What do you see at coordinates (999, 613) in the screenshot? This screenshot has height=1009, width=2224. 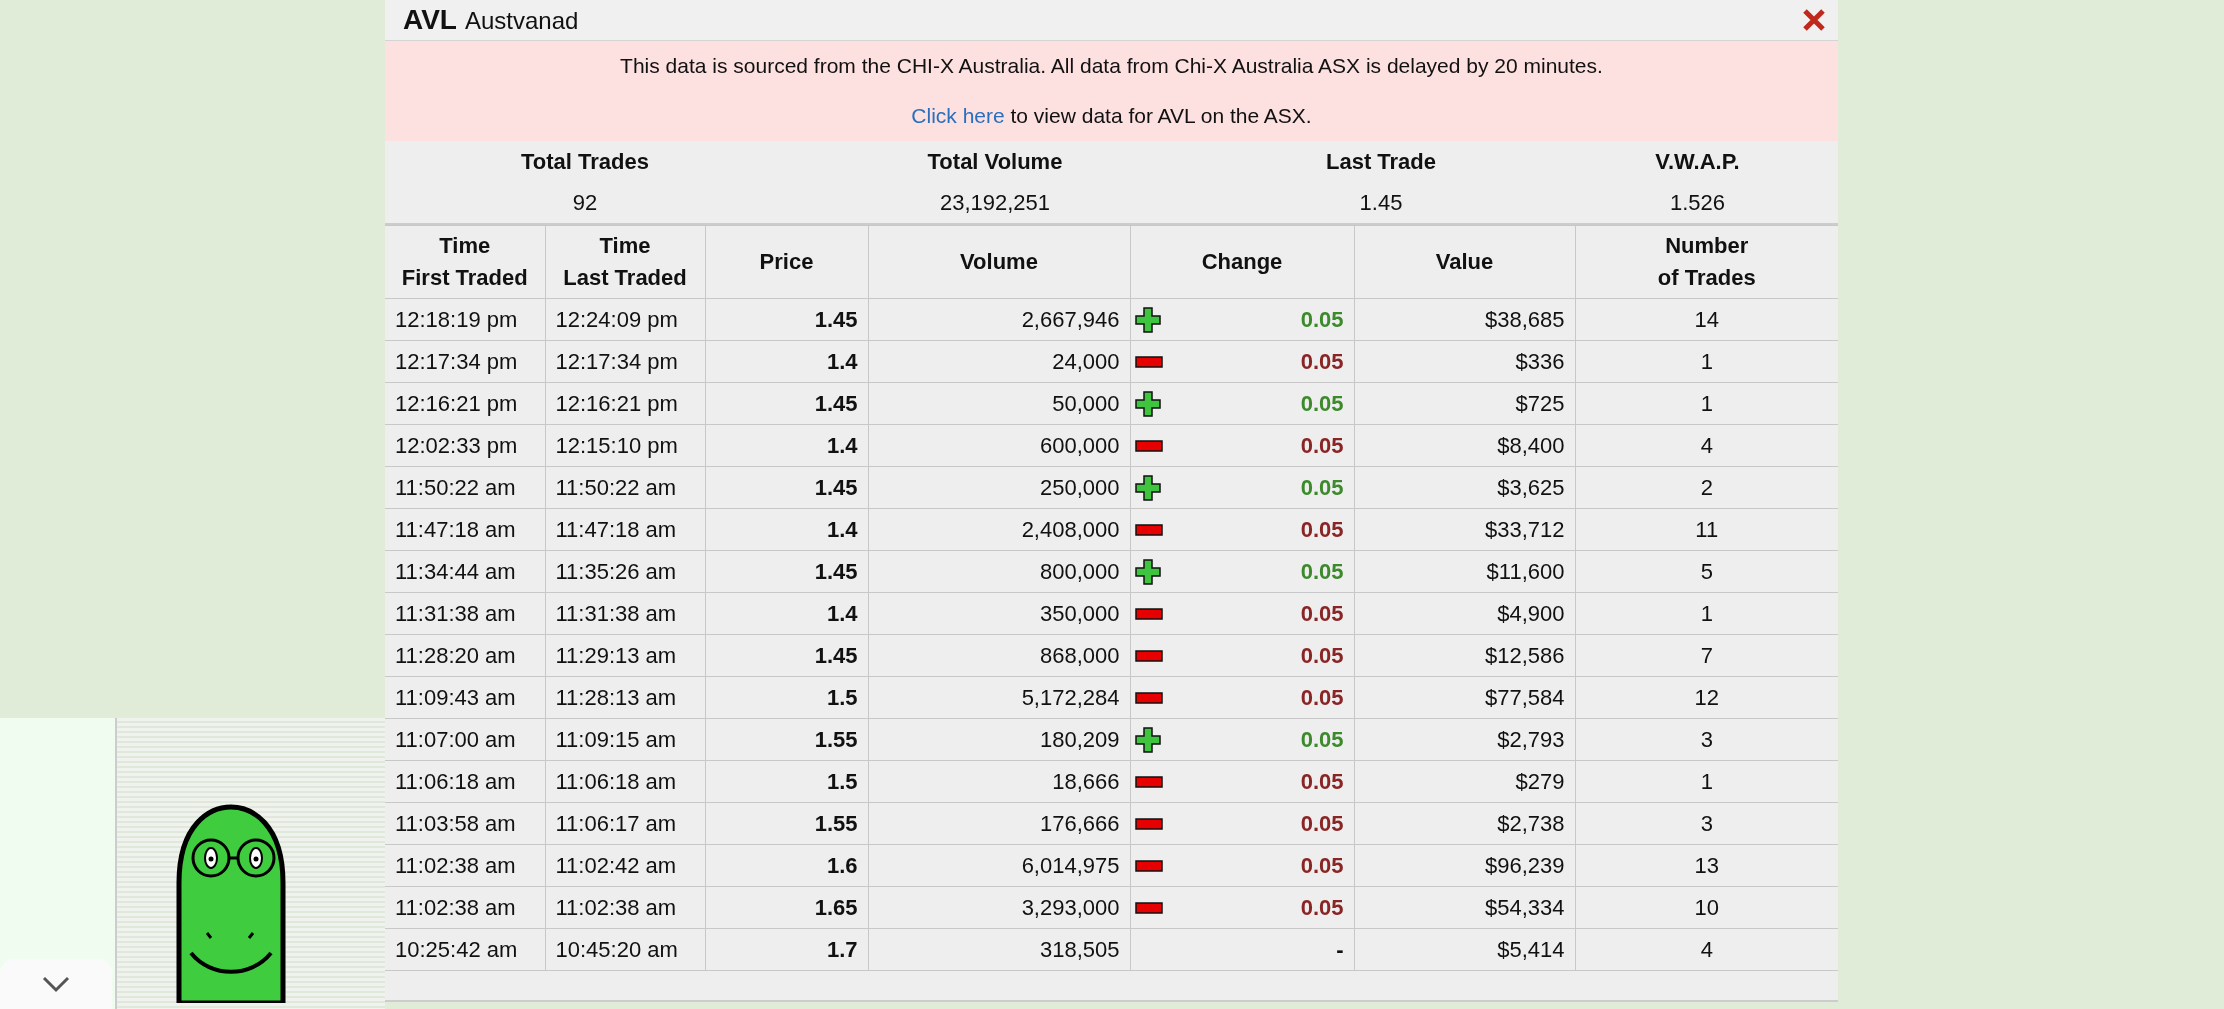 I see `table-cell: 350,000` at bounding box center [999, 613].